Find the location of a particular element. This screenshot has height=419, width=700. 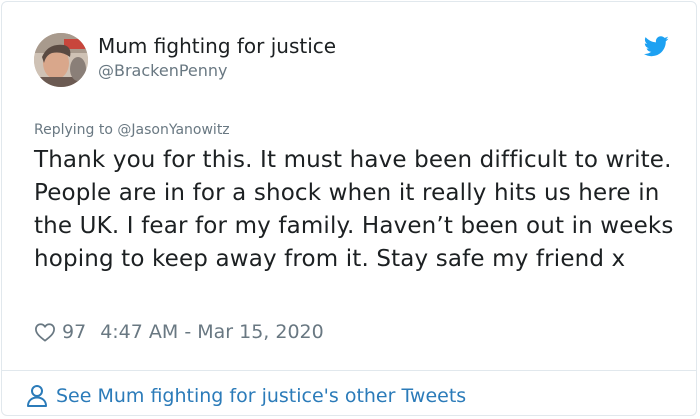

timestamp-link: 4:47 AM - Mar 15, 2020 is located at coordinates (212, 332).